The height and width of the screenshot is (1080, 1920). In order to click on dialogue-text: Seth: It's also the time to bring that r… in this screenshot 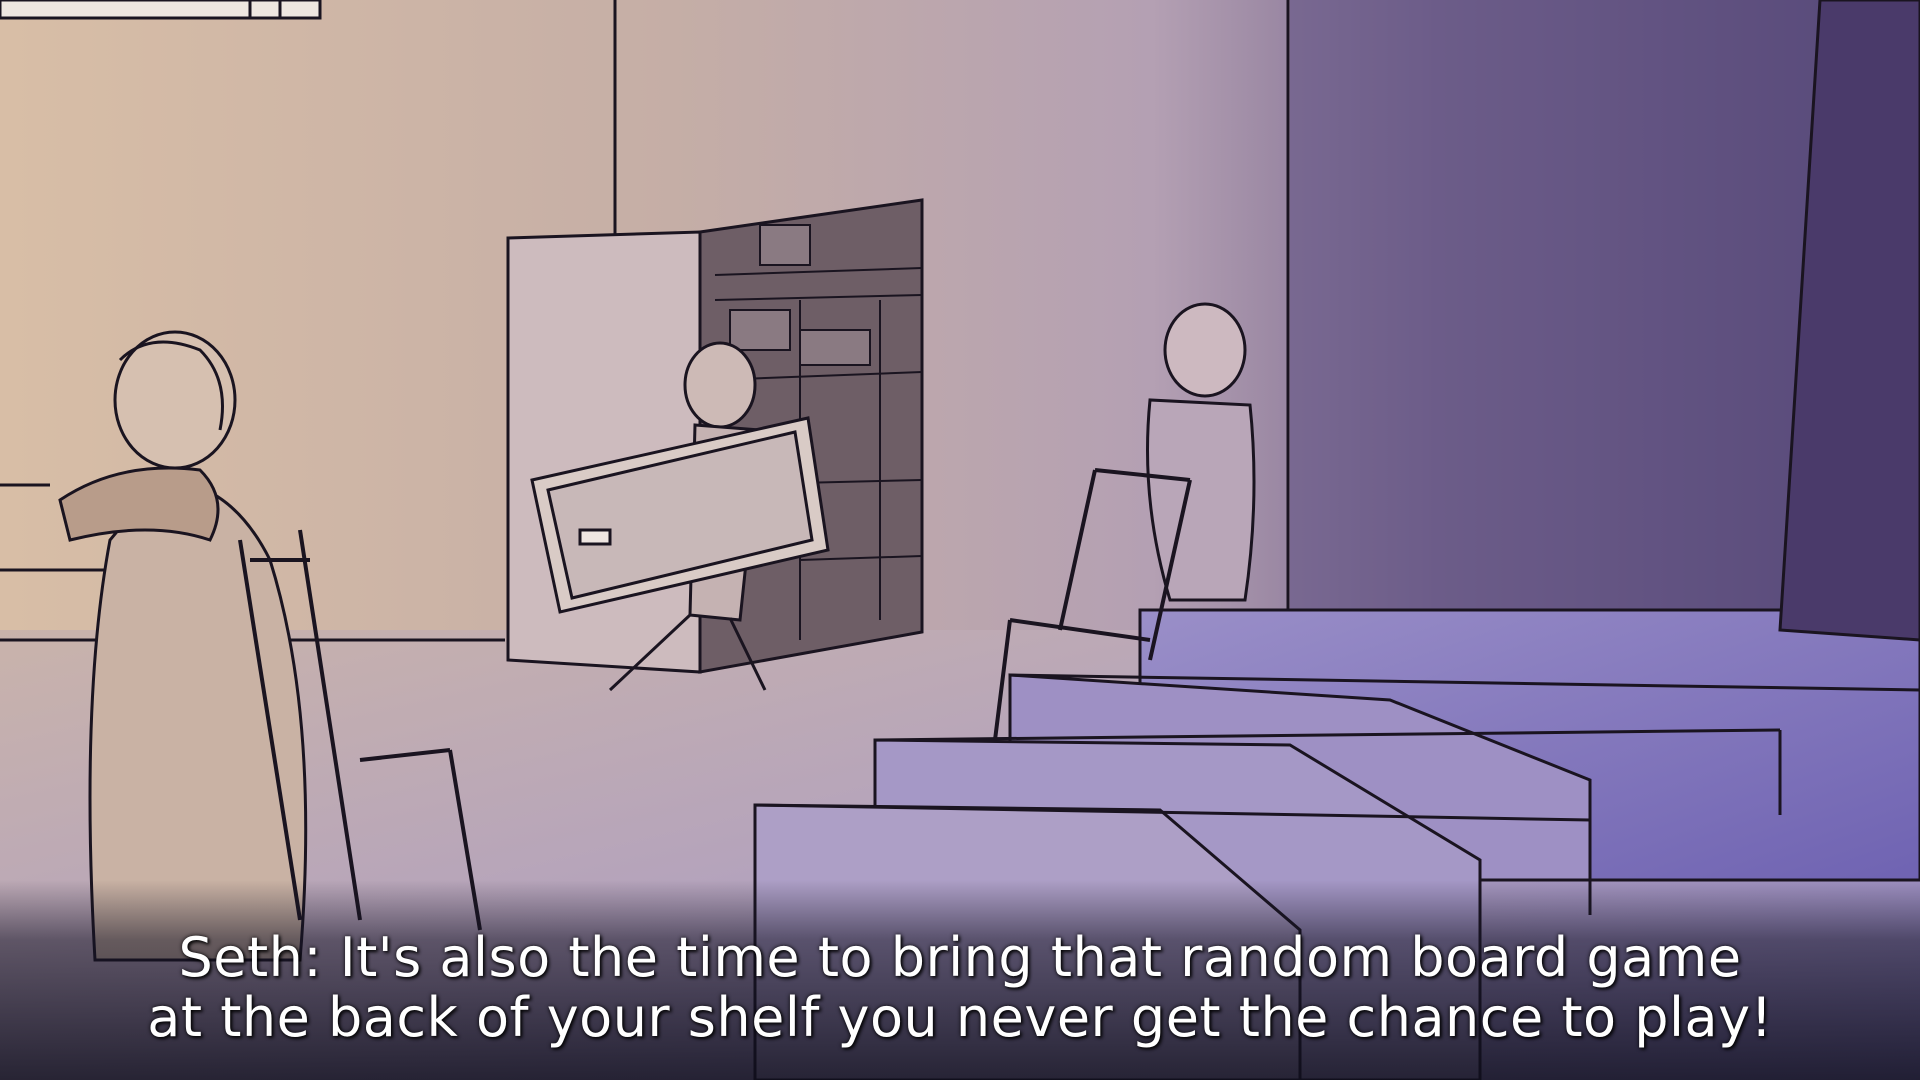, I will do `click(960, 988)`.